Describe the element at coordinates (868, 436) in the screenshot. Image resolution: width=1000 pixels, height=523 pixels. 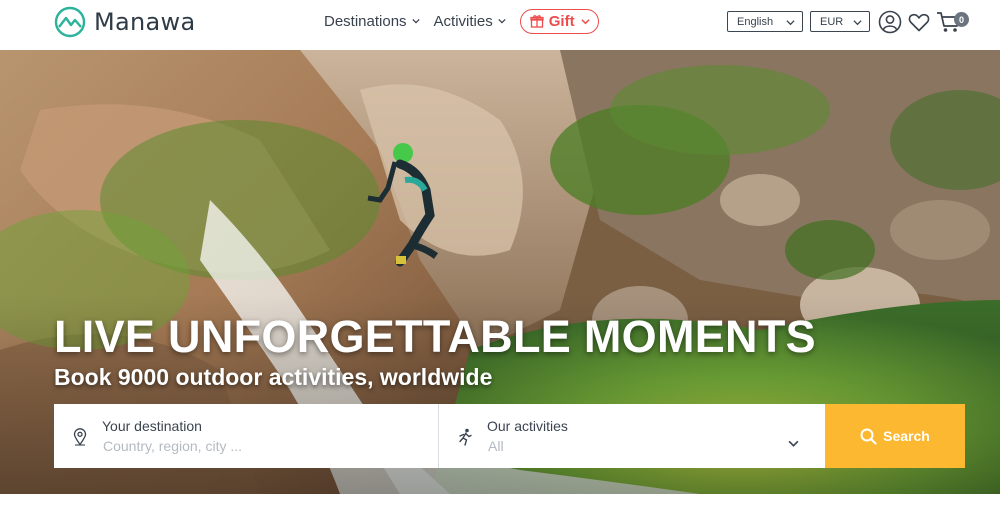
I see `search-icon` at that location.